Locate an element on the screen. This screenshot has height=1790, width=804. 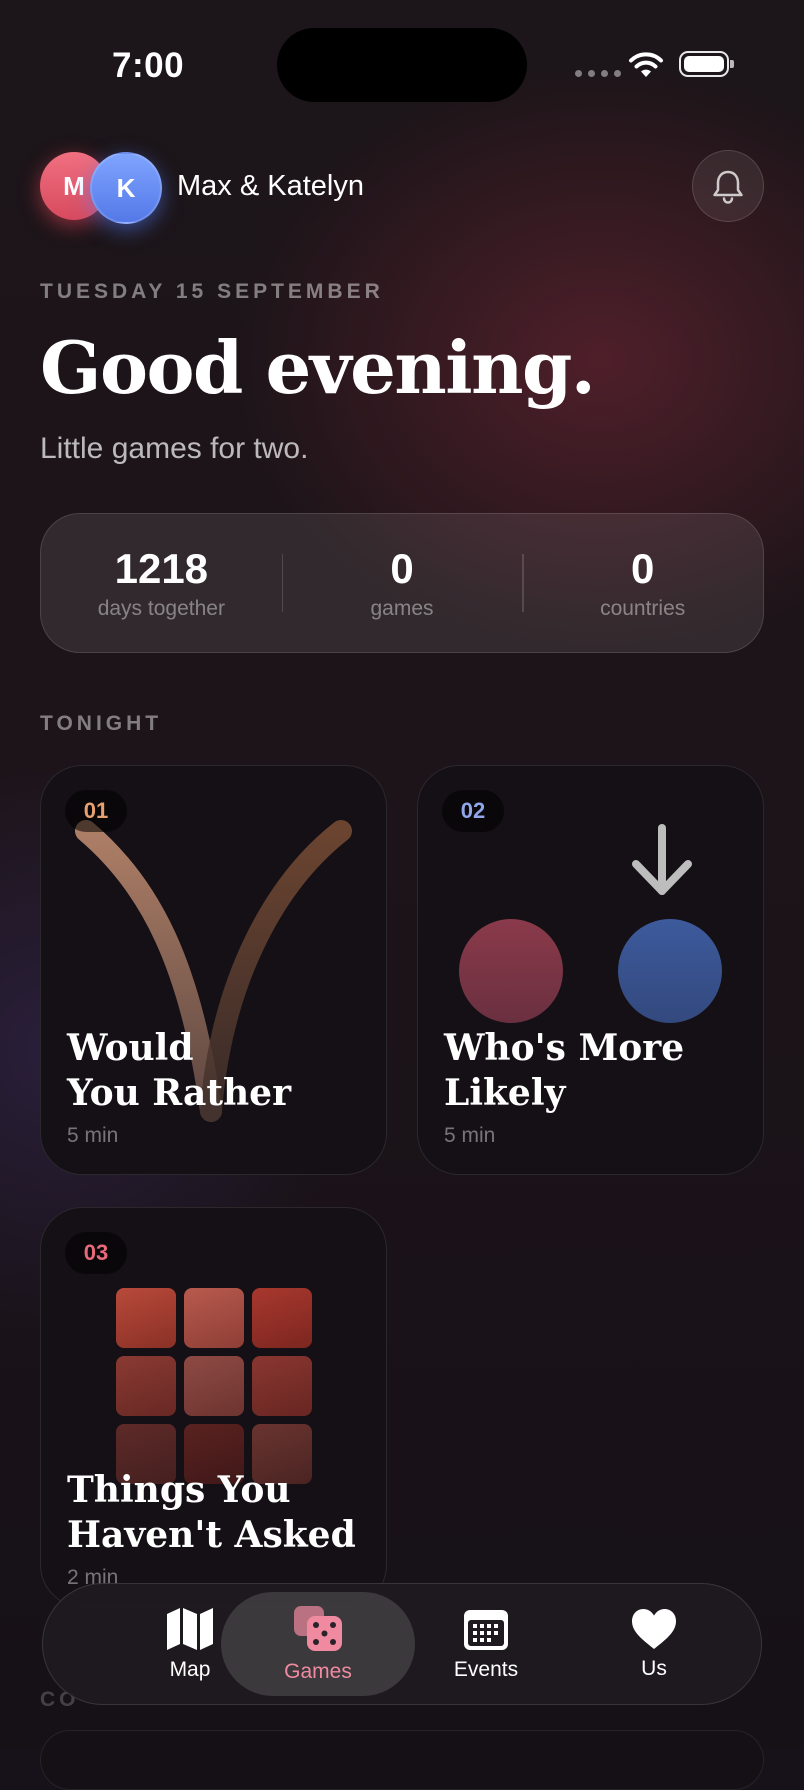
tab-label: Games is located at coordinates (318, 1671).